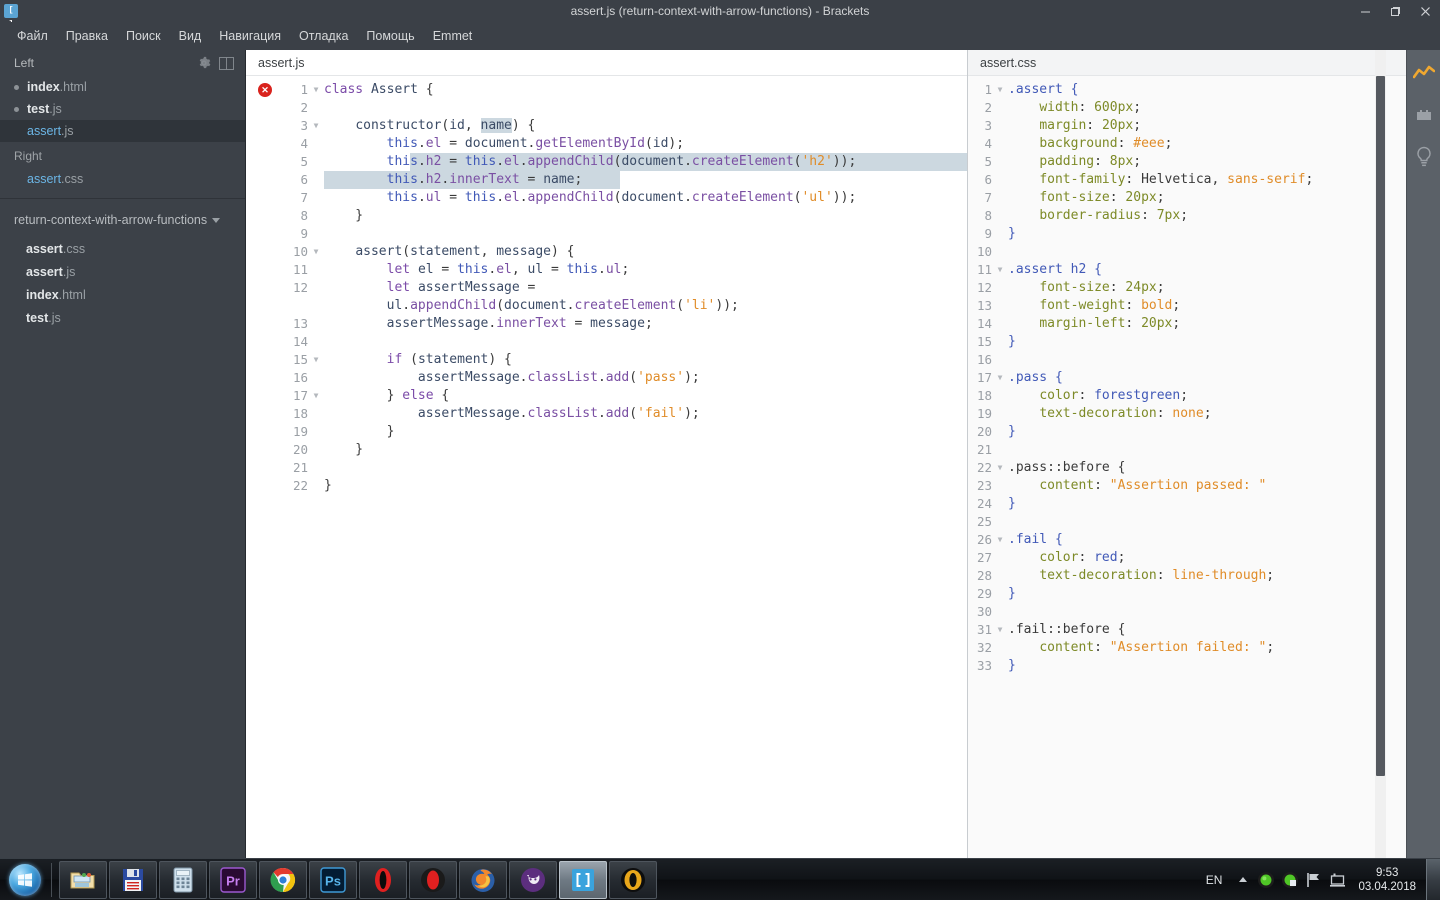 The image size is (1440, 900). What do you see at coordinates (1365, 11) in the screenshot?
I see `minimize-button` at bounding box center [1365, 11].